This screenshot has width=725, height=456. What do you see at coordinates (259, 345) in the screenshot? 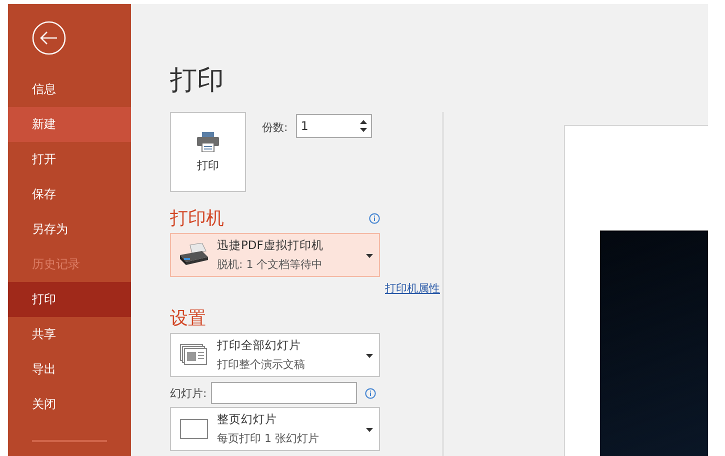
I see `dropdown-title: 打印全部幻灯片` at bounding box center [259, 345].